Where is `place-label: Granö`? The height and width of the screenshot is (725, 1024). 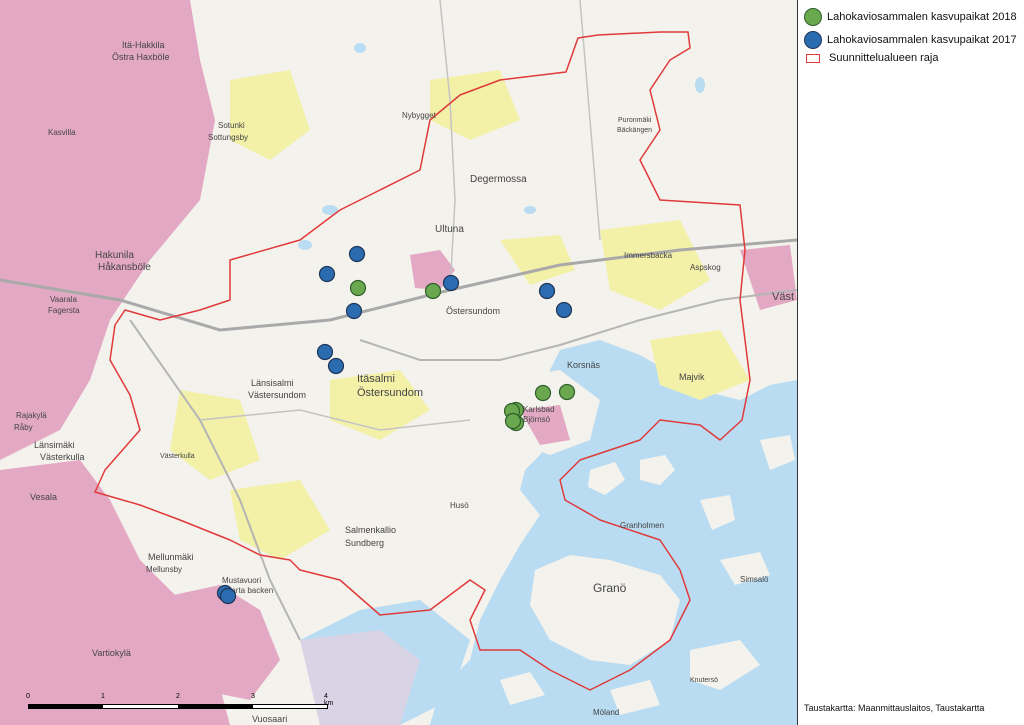 place-label: Granö is located at coordinates (610, 588).